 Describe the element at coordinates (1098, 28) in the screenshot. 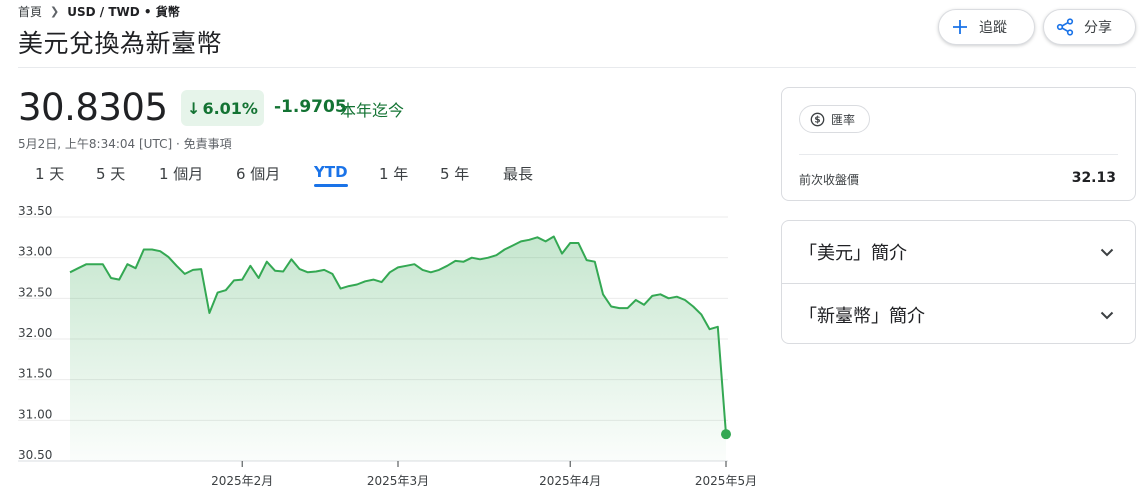

I see `share-label: 分享` at that location.